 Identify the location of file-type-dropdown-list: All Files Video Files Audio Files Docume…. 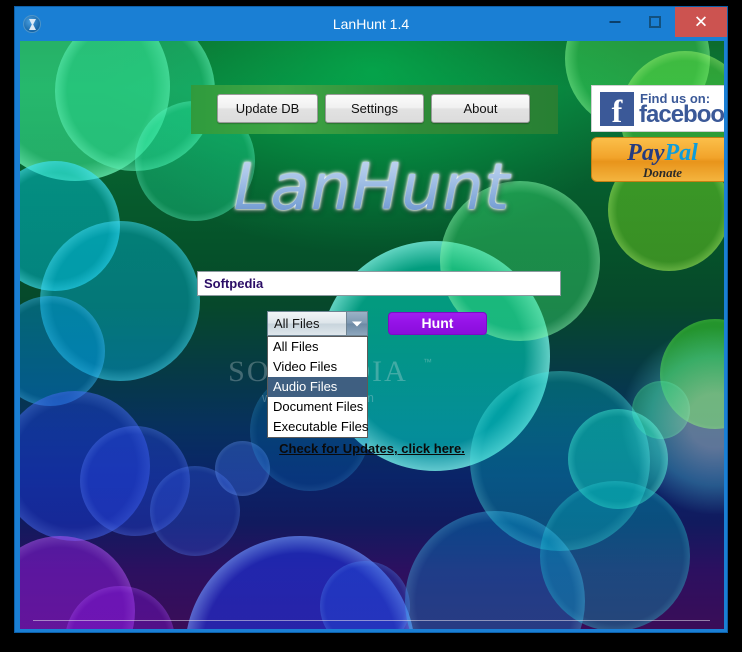
(317, 387).